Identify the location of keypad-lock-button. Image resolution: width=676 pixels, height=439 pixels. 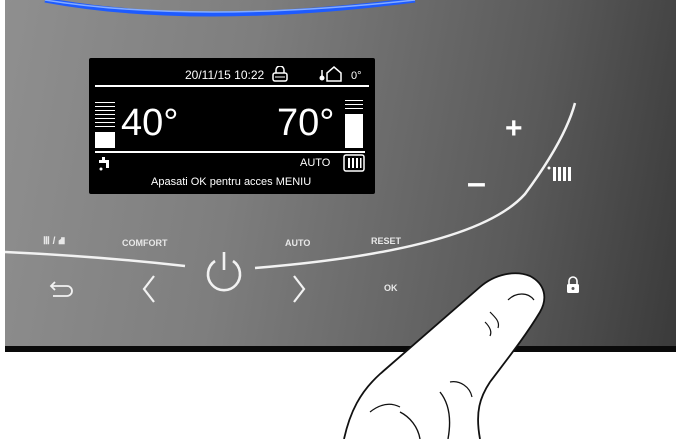
(573, 285).